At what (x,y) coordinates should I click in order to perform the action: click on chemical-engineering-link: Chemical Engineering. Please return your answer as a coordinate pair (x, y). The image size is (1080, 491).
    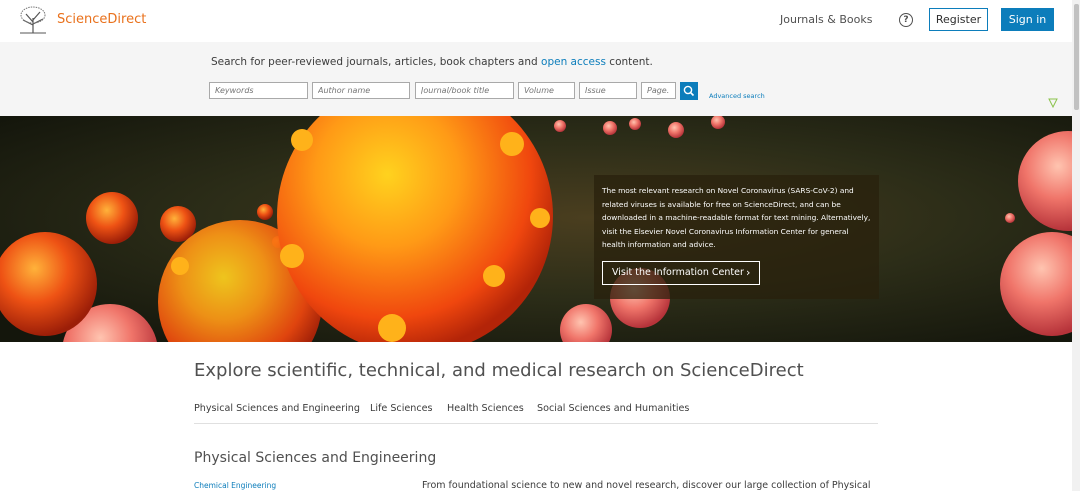
    Looking at the image, I should click on (235, 485).